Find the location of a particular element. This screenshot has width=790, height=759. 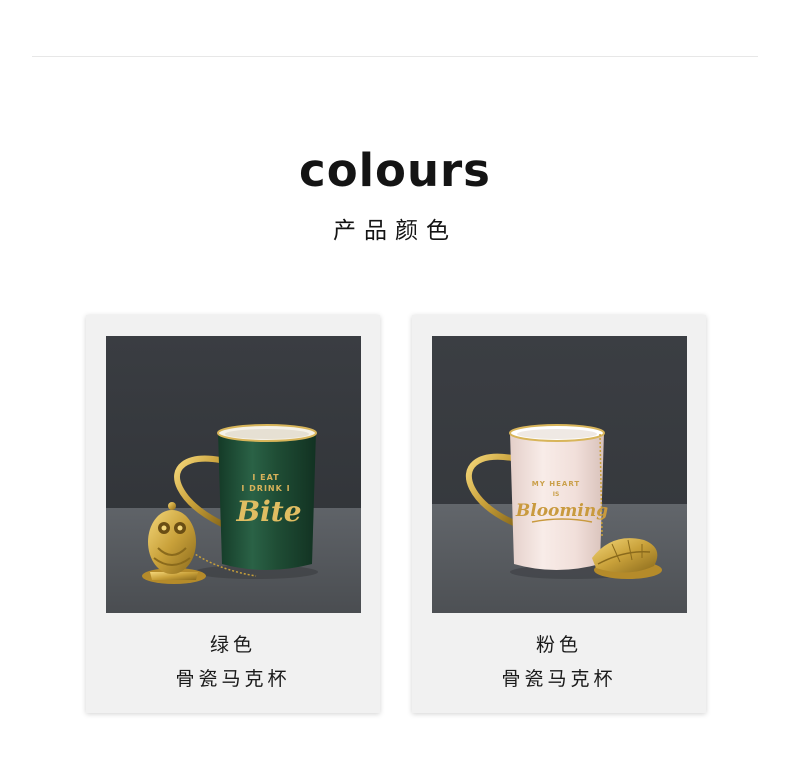

green-mug-image: I EAT I DRINK I Bite is located at coordinates (233, 474).